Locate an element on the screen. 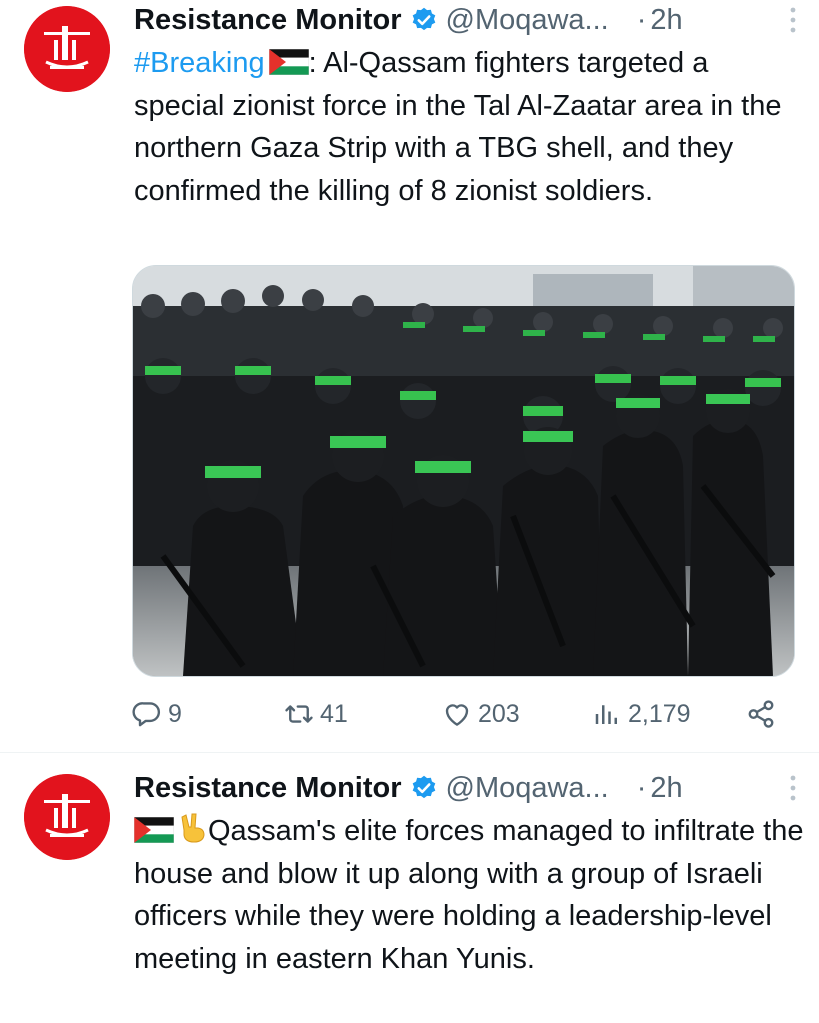 The height and width of the screenshot is (1023, 819). hashtag-link: #Breaking is located at coordinates (199, 63).